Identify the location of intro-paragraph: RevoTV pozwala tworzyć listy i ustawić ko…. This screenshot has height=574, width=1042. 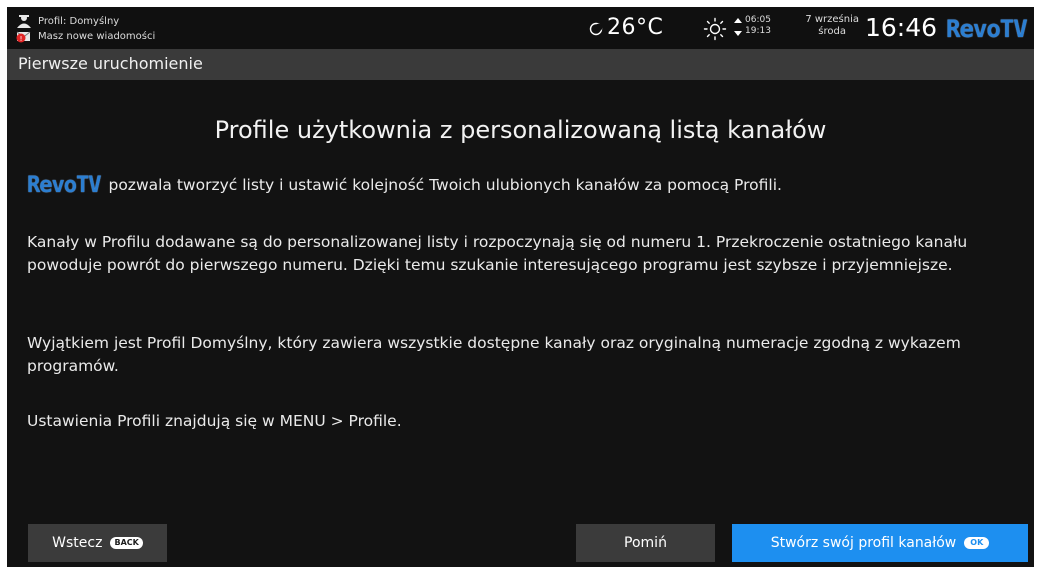
(522, 186).